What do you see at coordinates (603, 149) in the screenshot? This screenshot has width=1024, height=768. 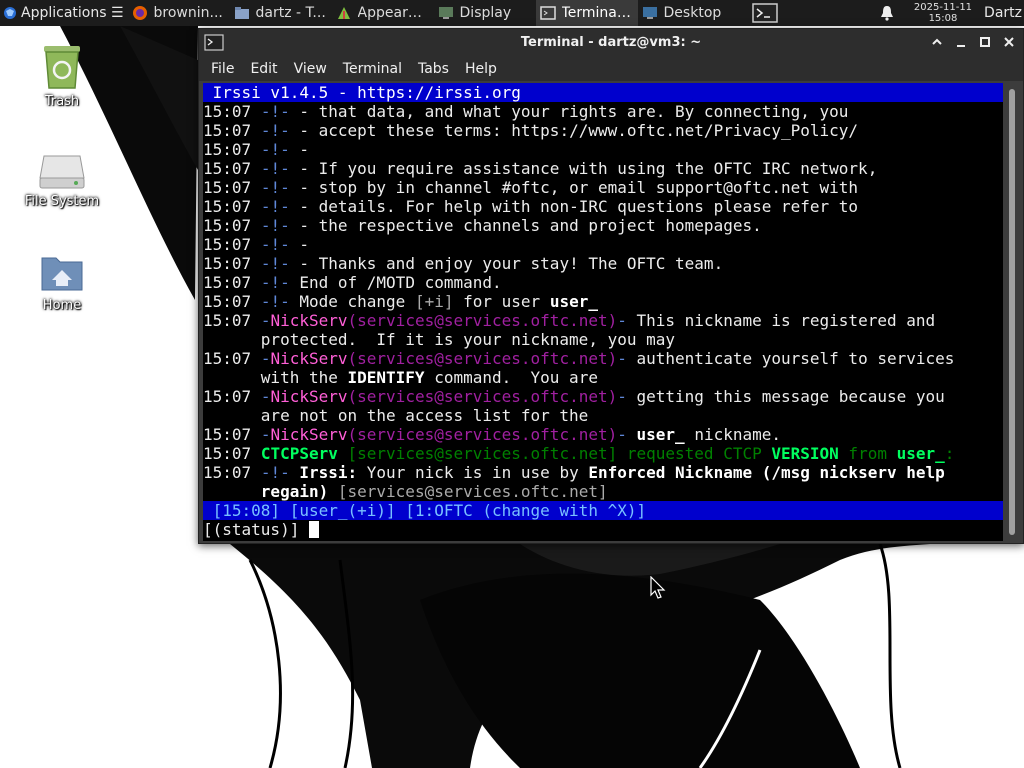 I see `irssi-line: 15:07 -!- -` at bounding box center [603, 149].